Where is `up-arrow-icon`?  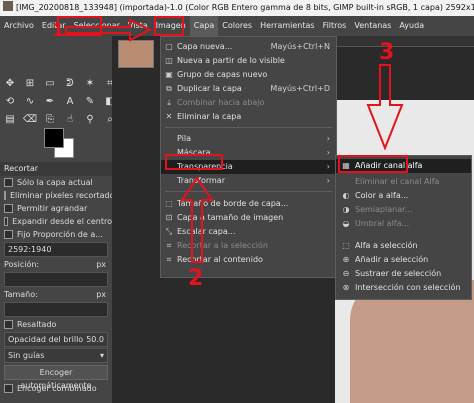
up-arrow-icon is located at coordinates (197, 219).